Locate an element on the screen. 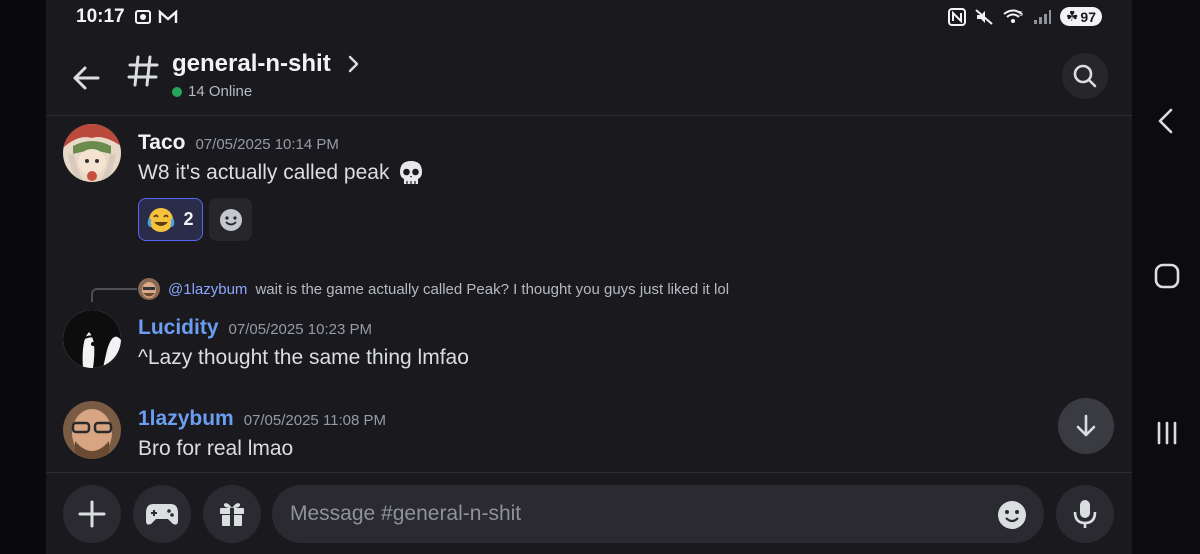  message-text: ^Lazy thought the same thing lmfao is located at coordinates (303, 357).